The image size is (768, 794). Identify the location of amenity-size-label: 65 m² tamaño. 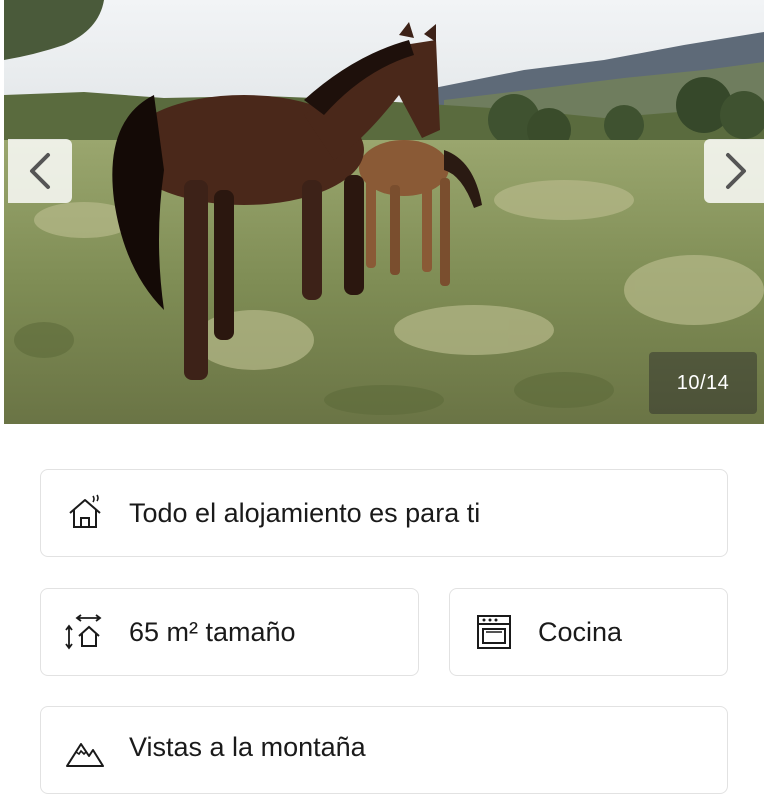
(212, 631).